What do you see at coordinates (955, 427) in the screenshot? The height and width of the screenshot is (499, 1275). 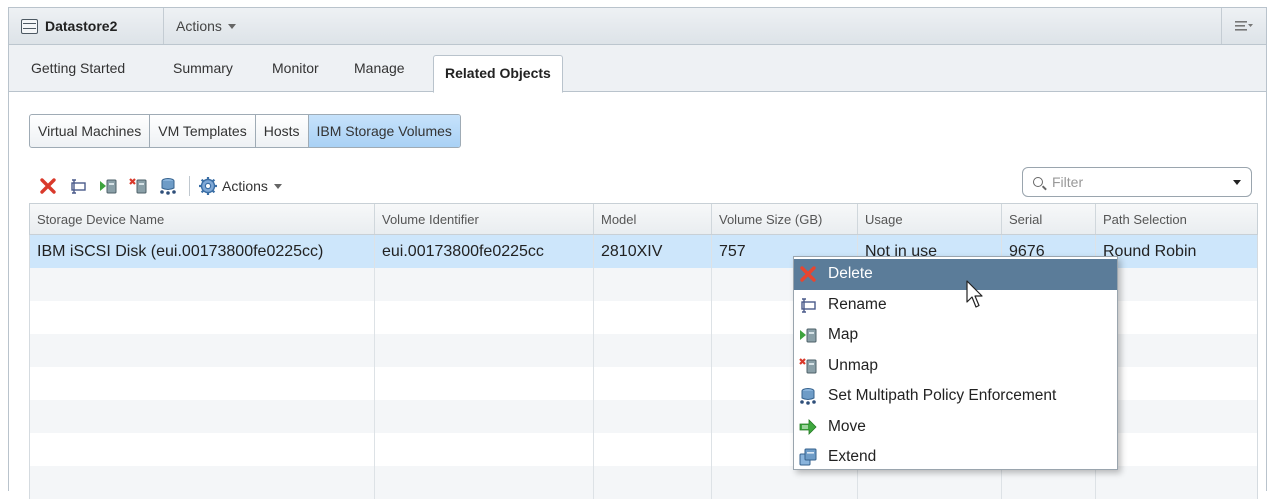 I see `context-menu-move: Move` at bounding box center [955, 427].